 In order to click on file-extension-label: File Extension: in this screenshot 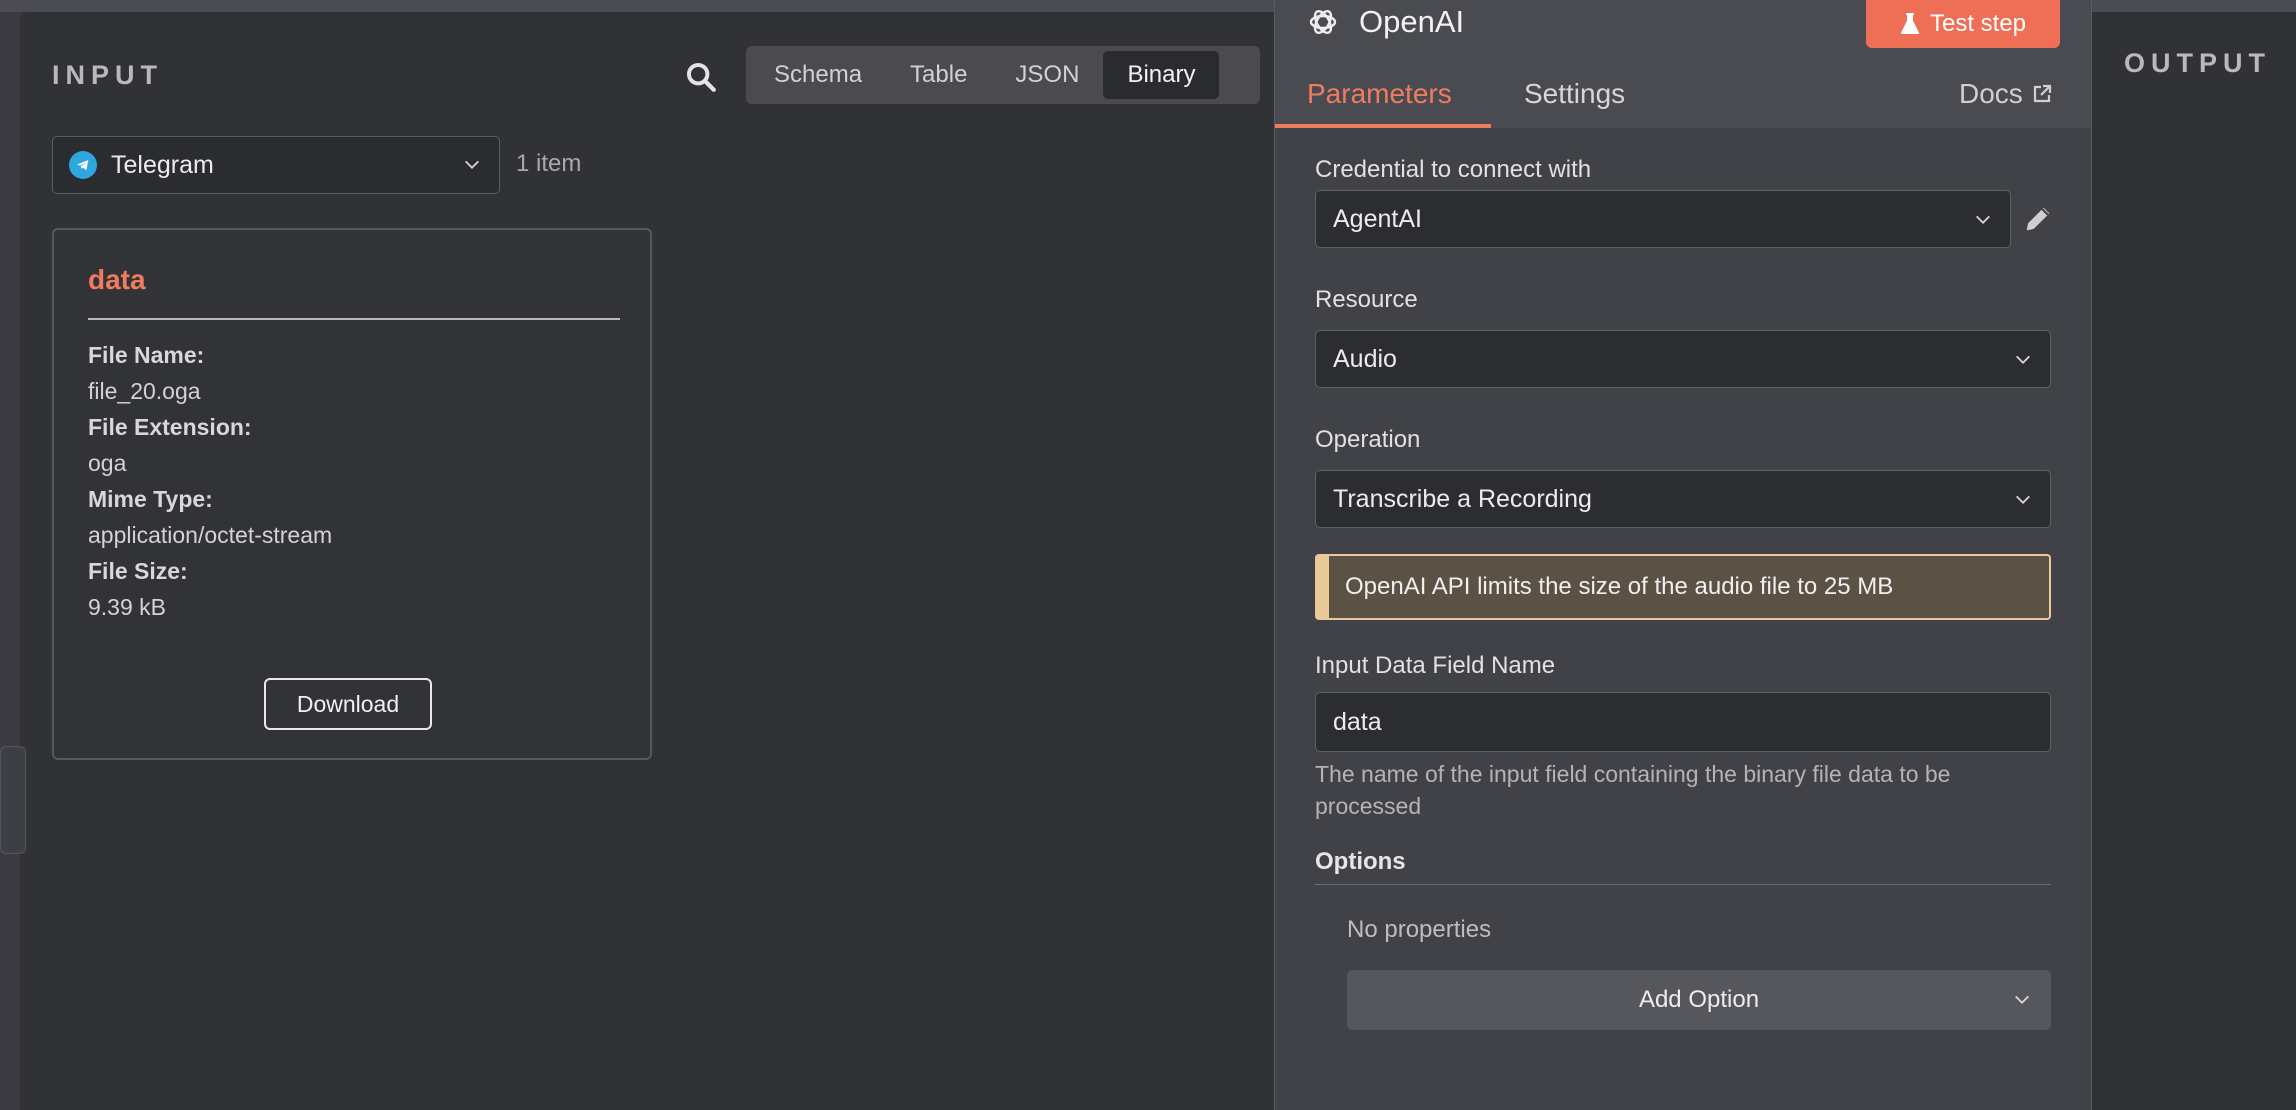, I will do `click(170, 427)`.